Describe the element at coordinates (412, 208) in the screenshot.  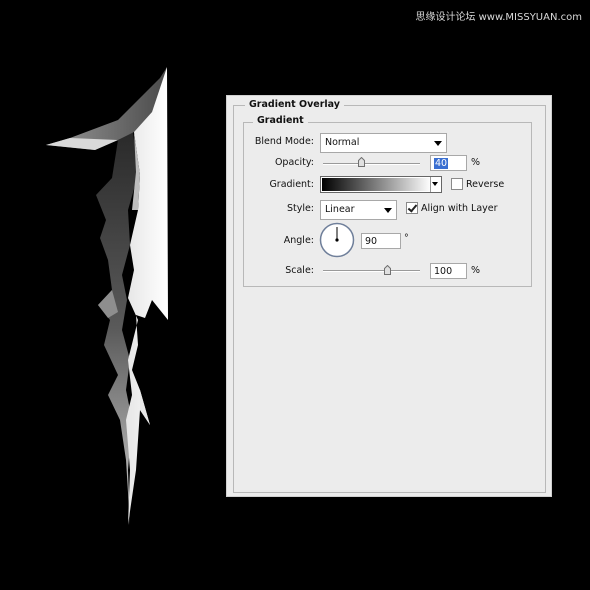
I see `align-with-layer-checkbox` at that location.